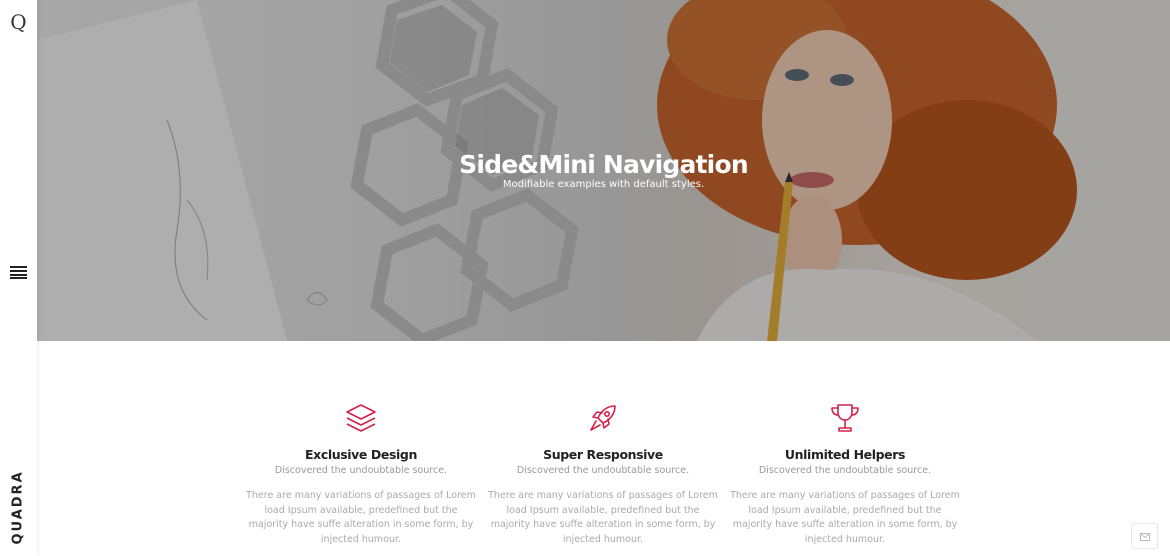  Describe the element at coordinates (18, 22) in the screenshot. I see `logo: Q` at that location.